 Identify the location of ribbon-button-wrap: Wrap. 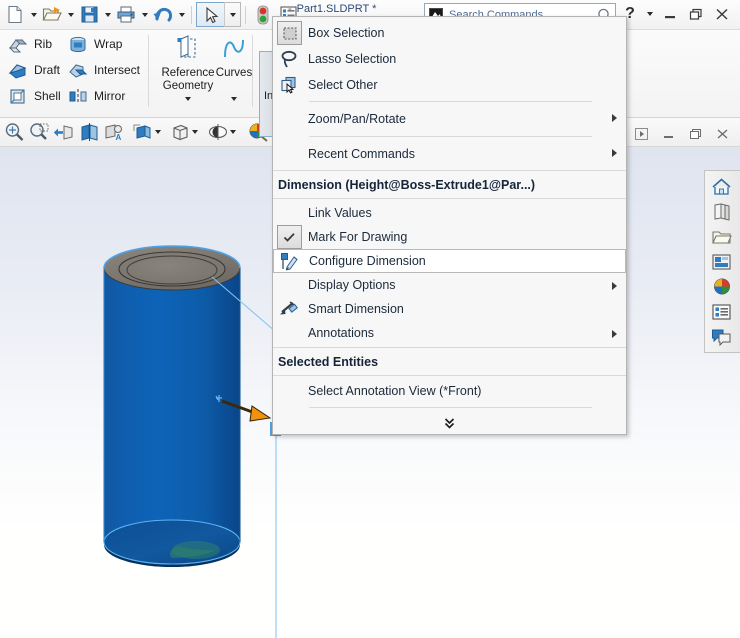
(108, 44).